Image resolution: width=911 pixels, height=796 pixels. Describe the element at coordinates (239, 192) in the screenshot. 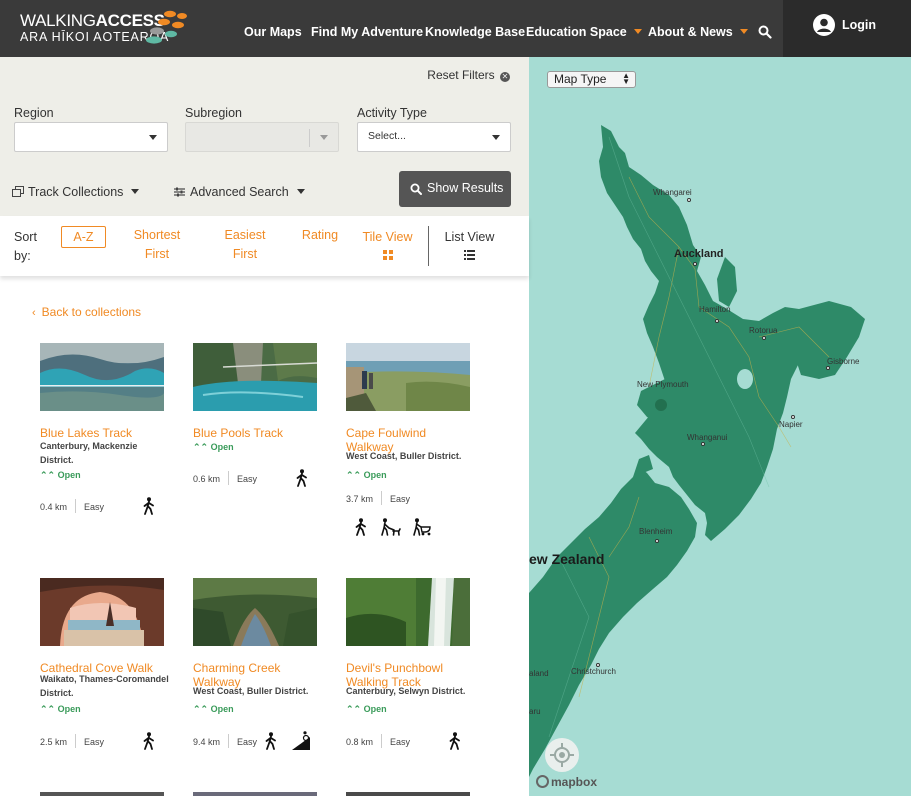

I see `advanced-search-dropdown: Advanced Search` at that location.